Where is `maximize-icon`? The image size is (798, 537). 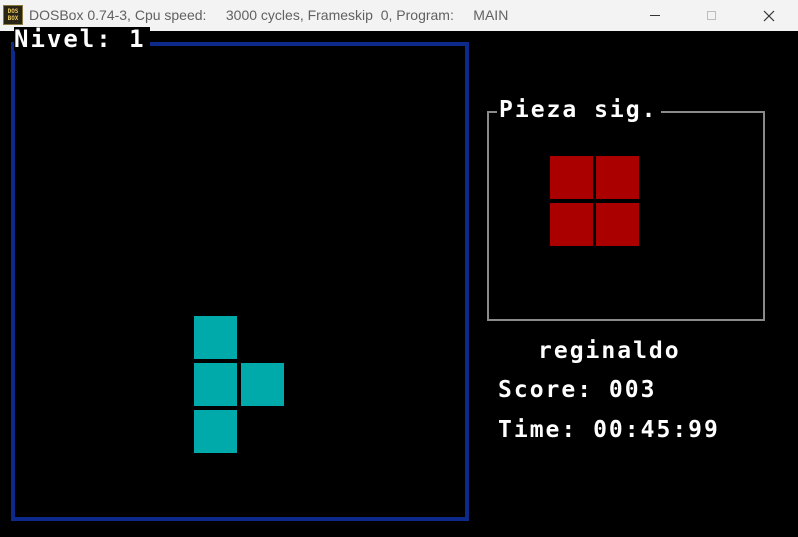 maximize-icon is located at coordinates (711, 15).